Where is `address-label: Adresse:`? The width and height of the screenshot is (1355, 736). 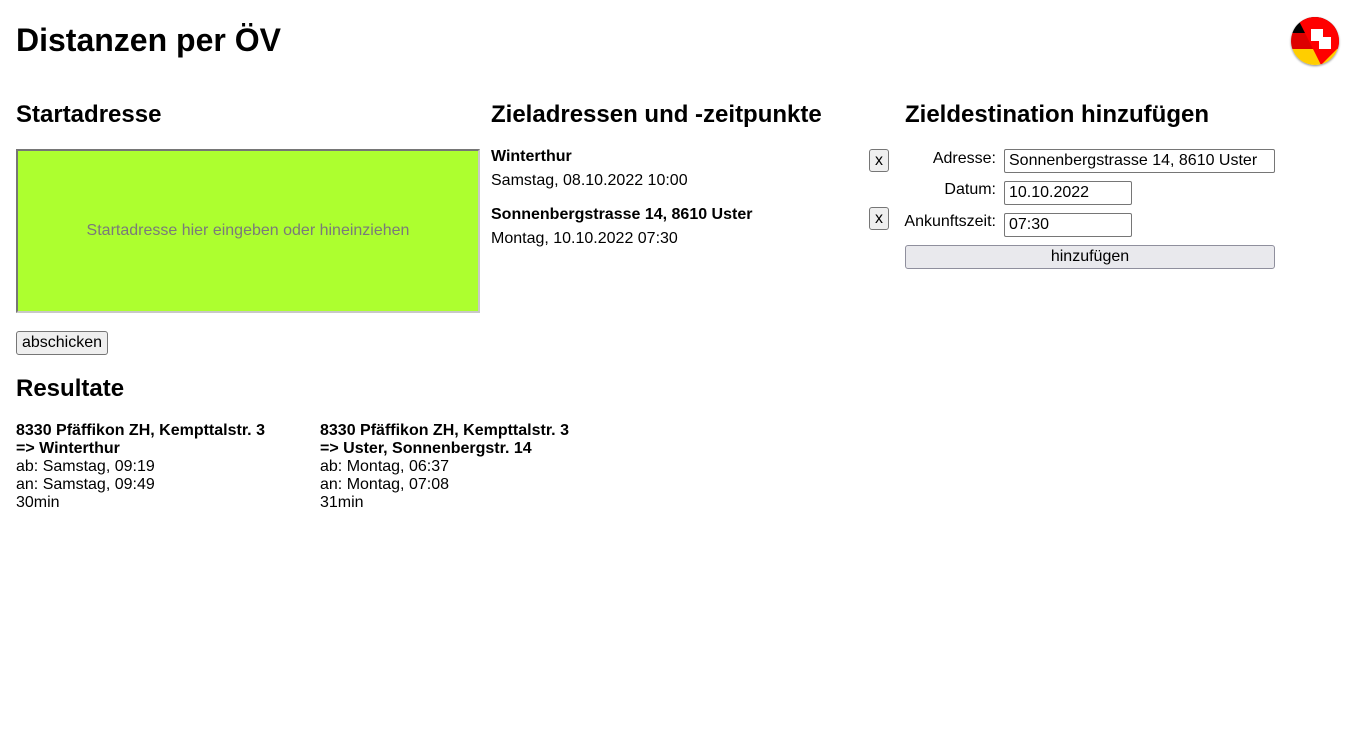
address-label: Adresse: is located at coordinates (964, 158).